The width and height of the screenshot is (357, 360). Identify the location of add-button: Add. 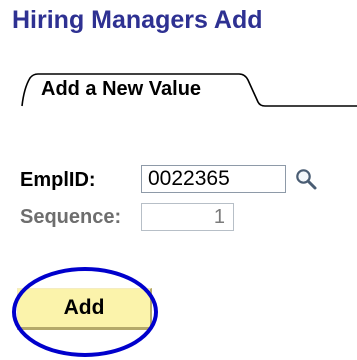
(84, 309).